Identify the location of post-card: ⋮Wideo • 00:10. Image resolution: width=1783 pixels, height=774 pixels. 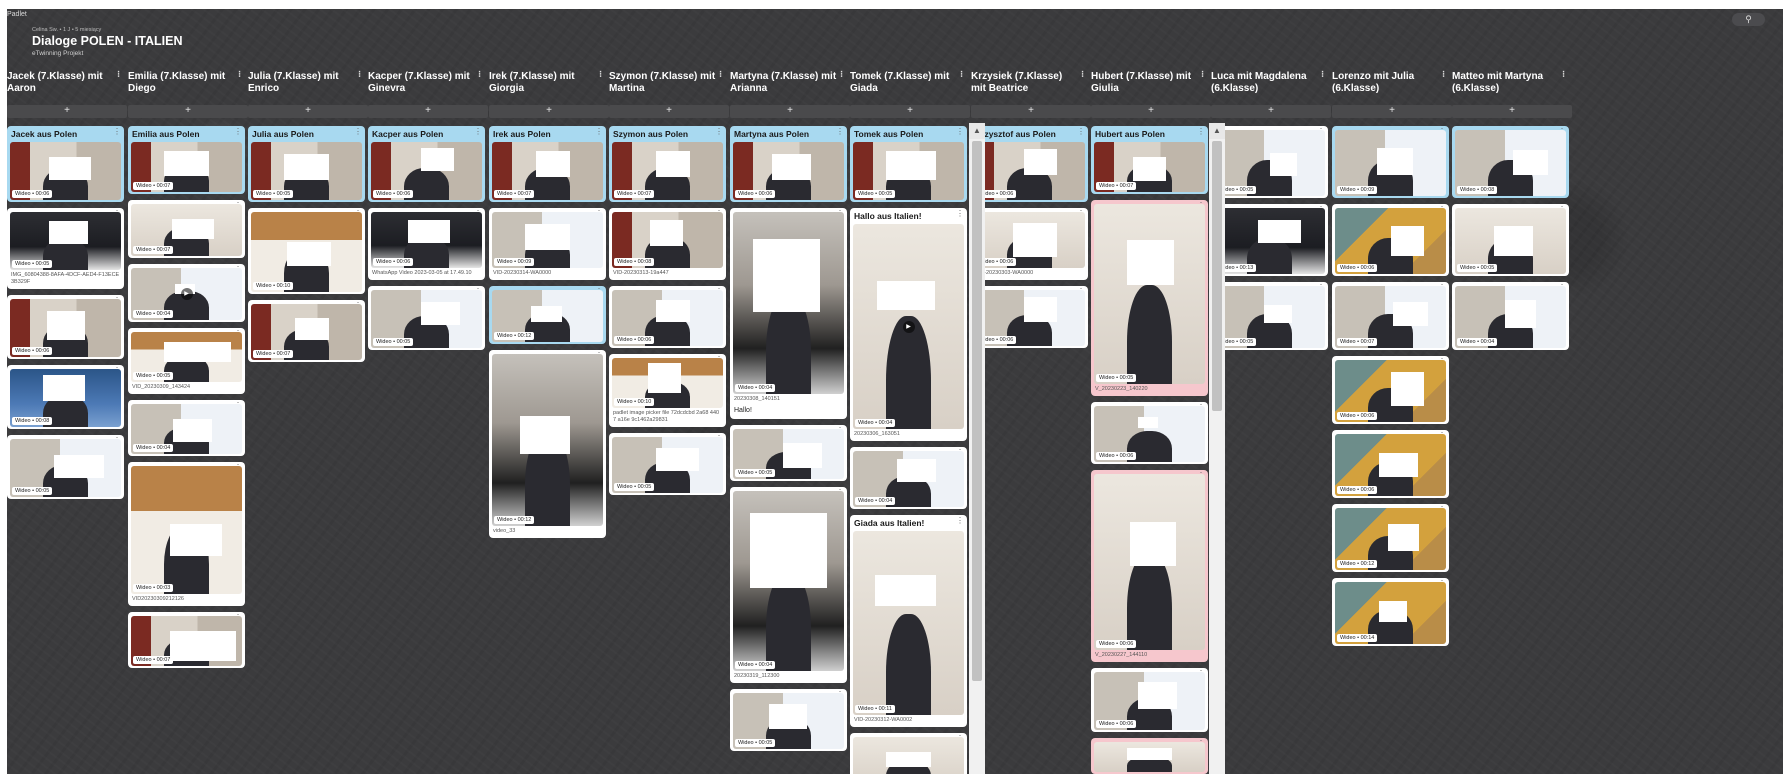
(306, 251).